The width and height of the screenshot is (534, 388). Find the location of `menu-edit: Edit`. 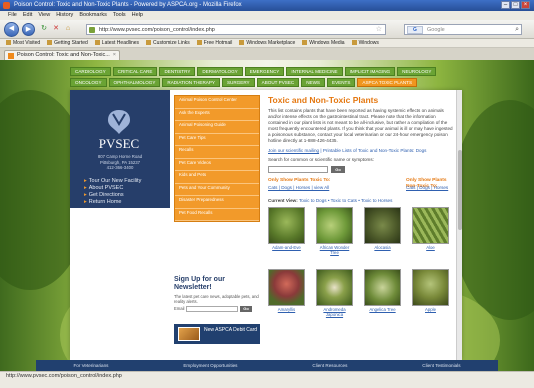

menu-edit: Edit is located at coordinates (27, 15).